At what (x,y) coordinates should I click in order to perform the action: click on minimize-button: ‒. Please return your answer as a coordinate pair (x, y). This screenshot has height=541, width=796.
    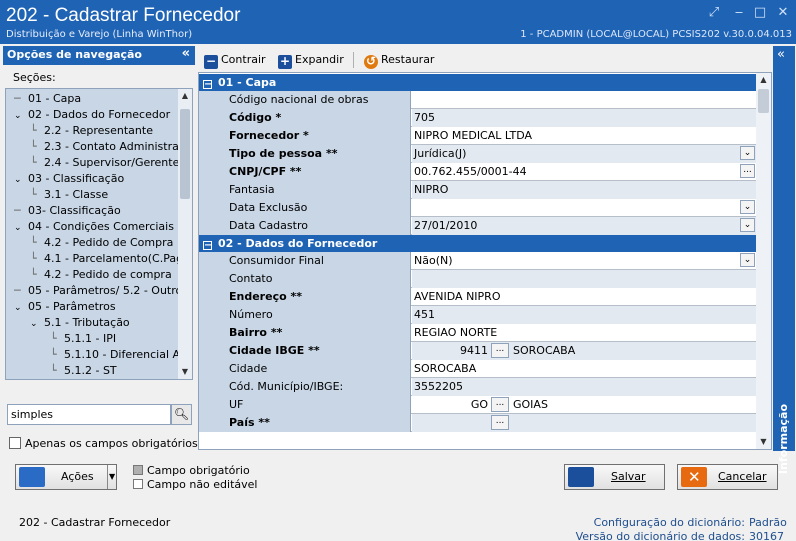
    Looking at the image, I should click on (739, 13).